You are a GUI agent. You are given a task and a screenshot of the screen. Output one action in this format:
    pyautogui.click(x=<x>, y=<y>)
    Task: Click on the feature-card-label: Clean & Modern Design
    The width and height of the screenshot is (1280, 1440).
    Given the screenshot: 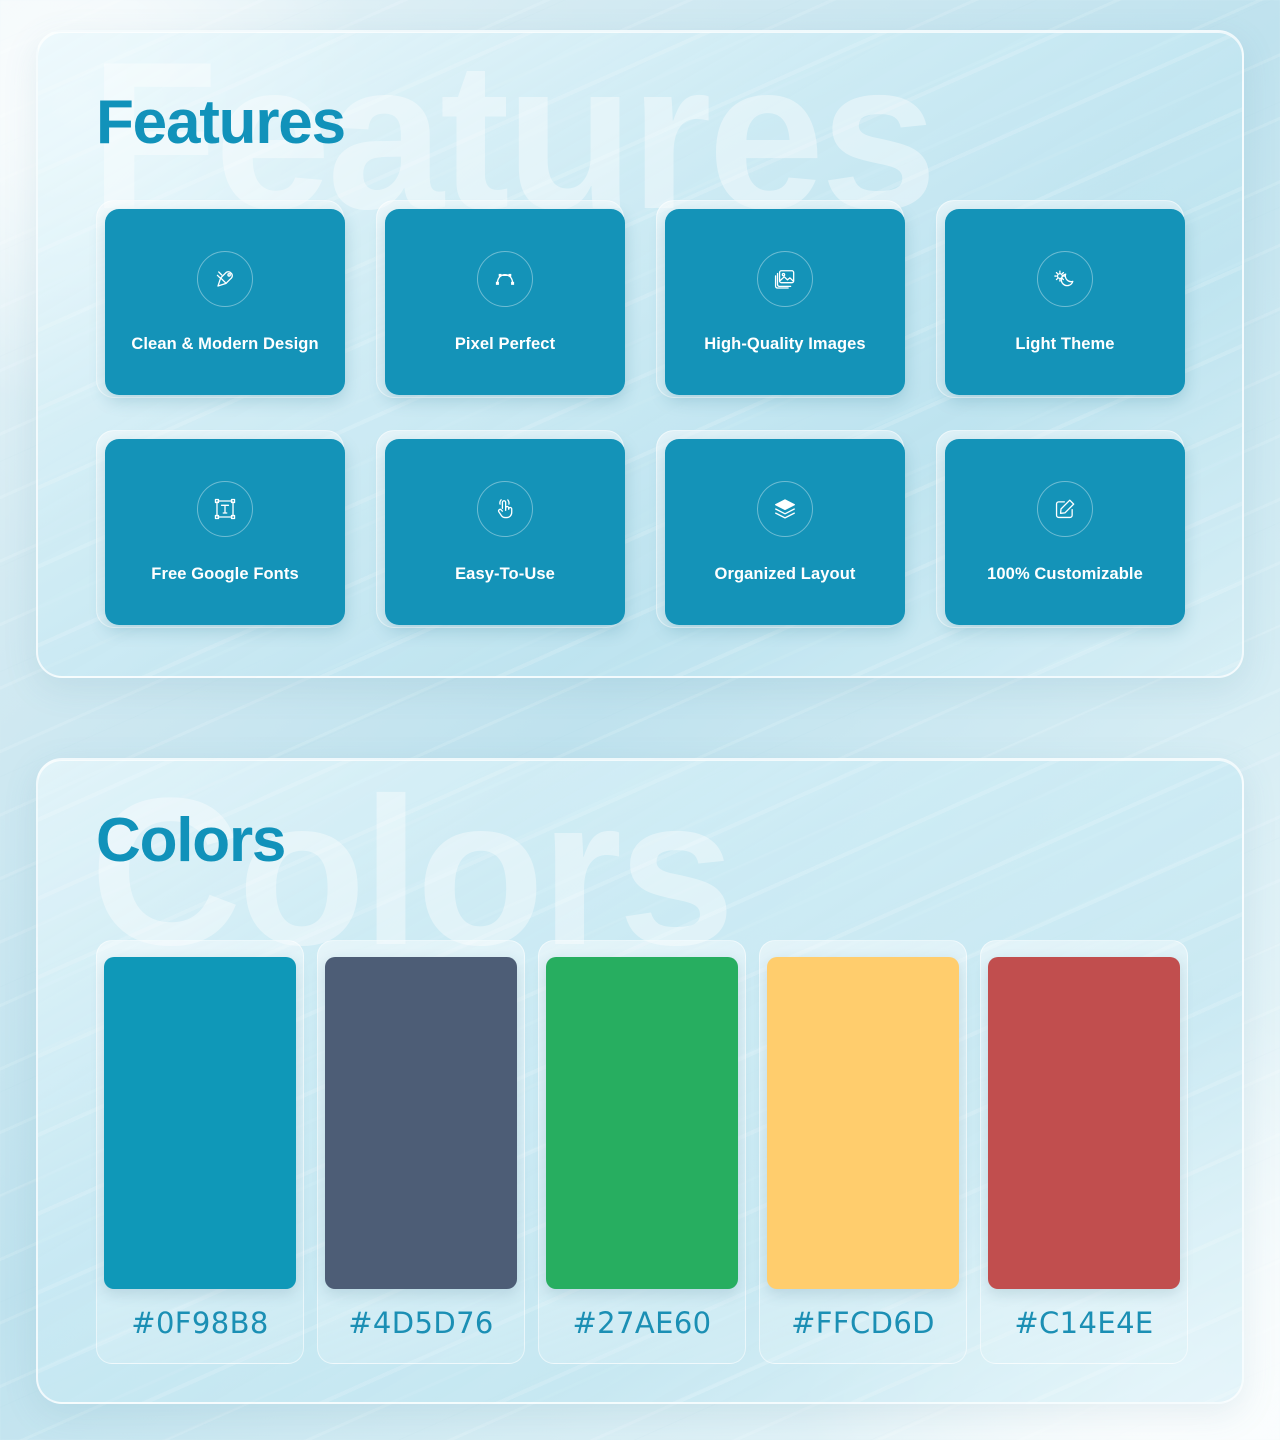 What is the action you would take?
    pyautogui.click(x=225, y=343)
    